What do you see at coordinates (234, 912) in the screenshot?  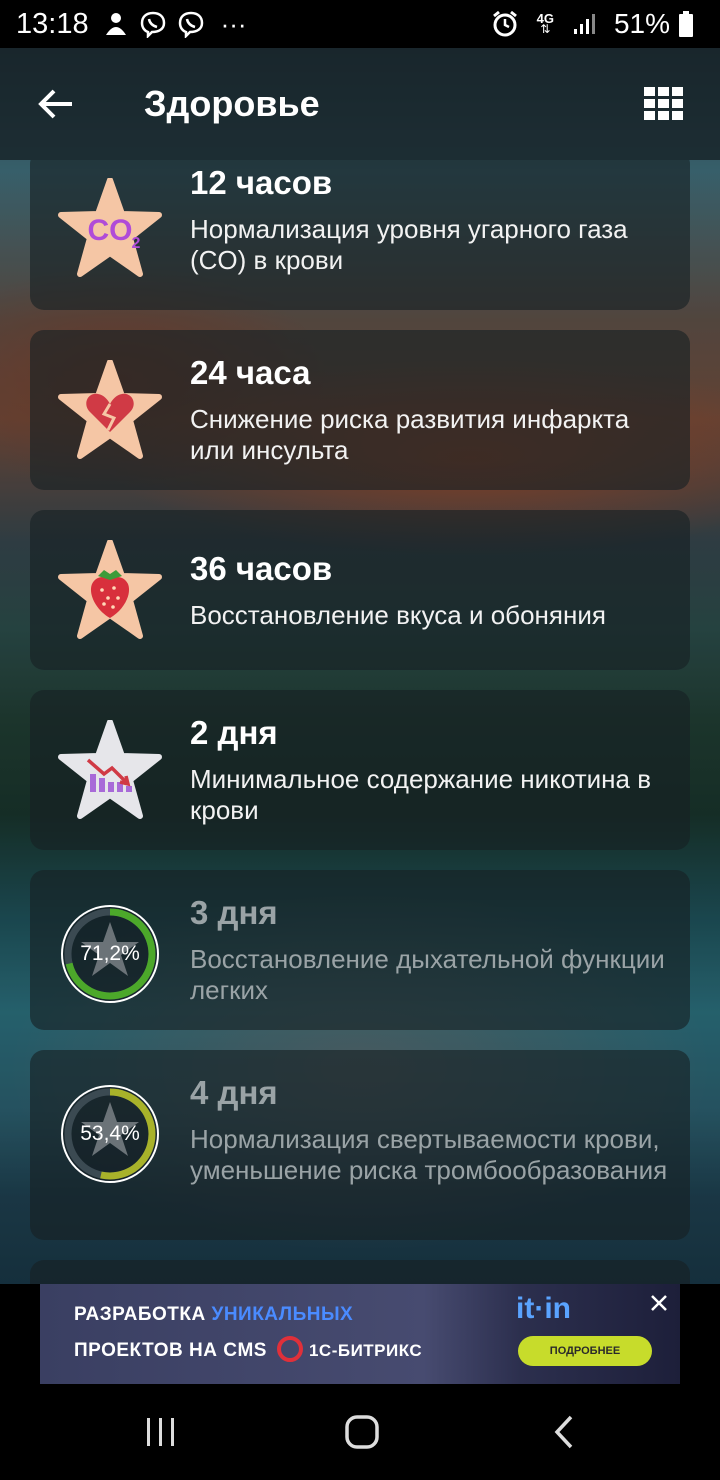 I see `milestone-time: 3 дня` at bounding box center [234, 912].